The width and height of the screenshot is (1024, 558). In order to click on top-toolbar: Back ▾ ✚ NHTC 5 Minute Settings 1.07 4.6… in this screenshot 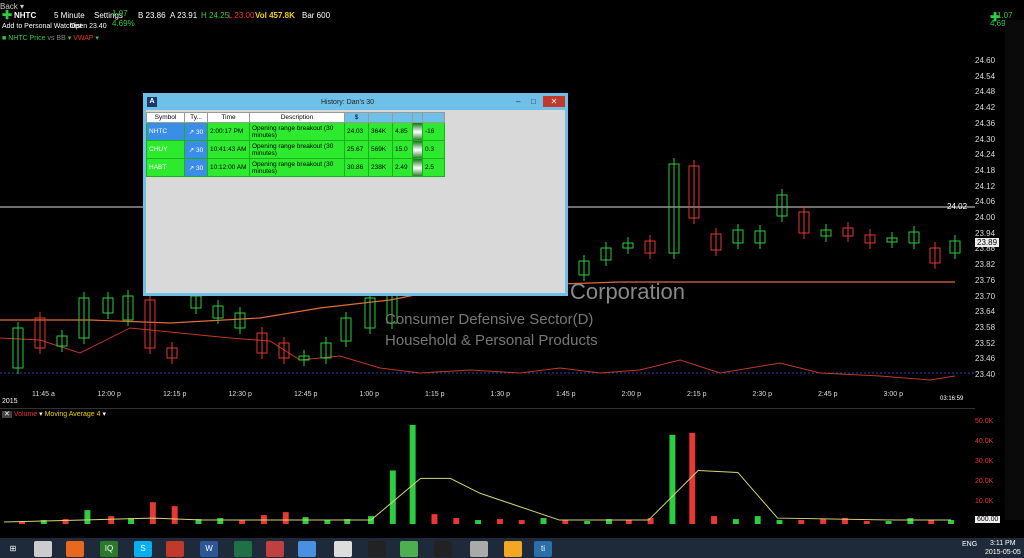, I will do `click(512, 21)`.